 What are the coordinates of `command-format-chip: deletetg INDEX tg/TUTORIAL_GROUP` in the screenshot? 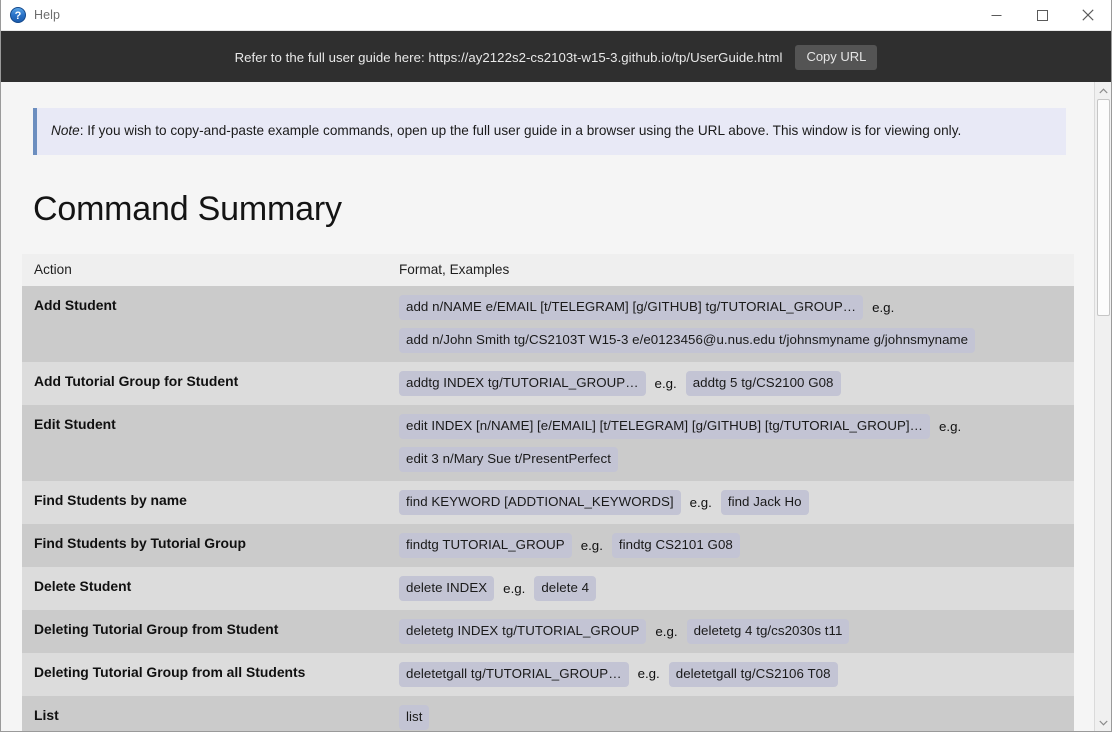 It's located at (523, 631).